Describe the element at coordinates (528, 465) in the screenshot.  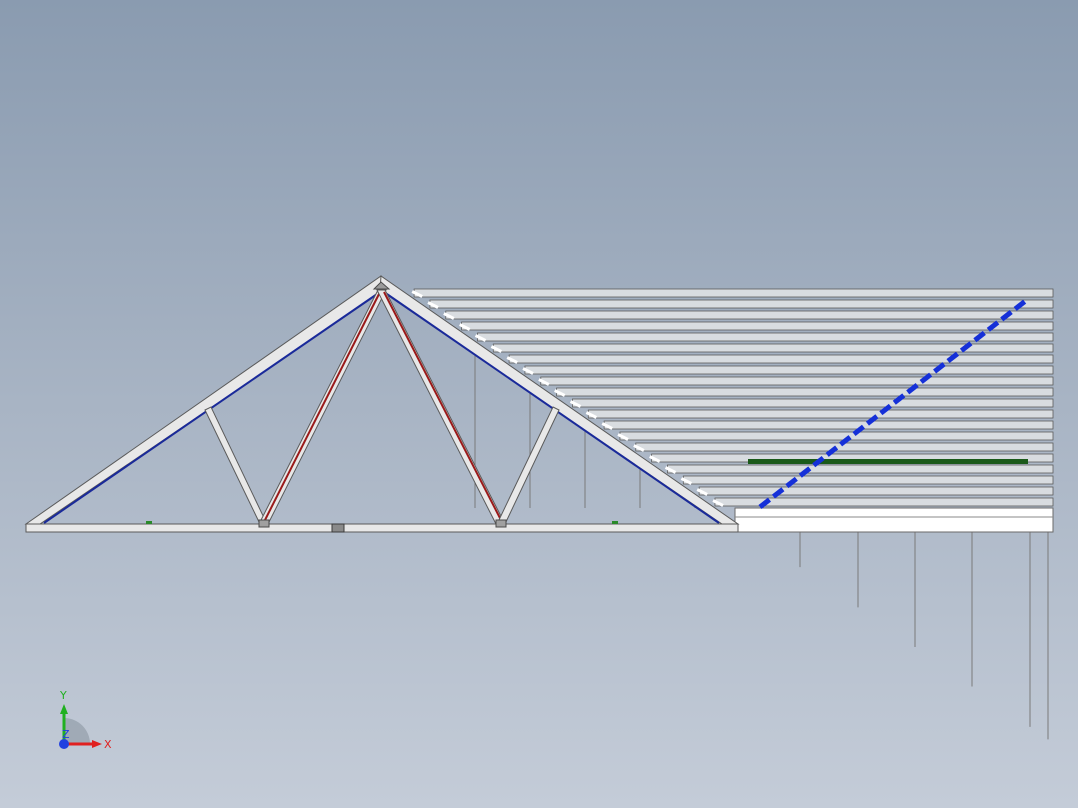
I see `web-right-outer` at that location.